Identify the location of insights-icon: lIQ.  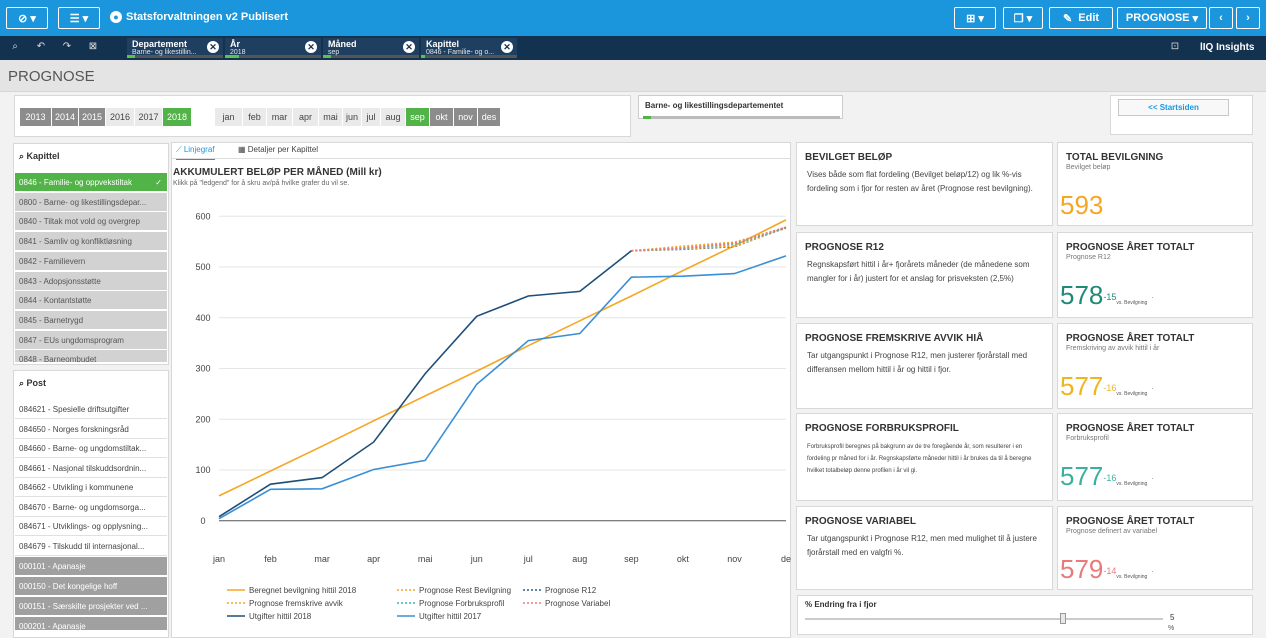
(1208, 47).